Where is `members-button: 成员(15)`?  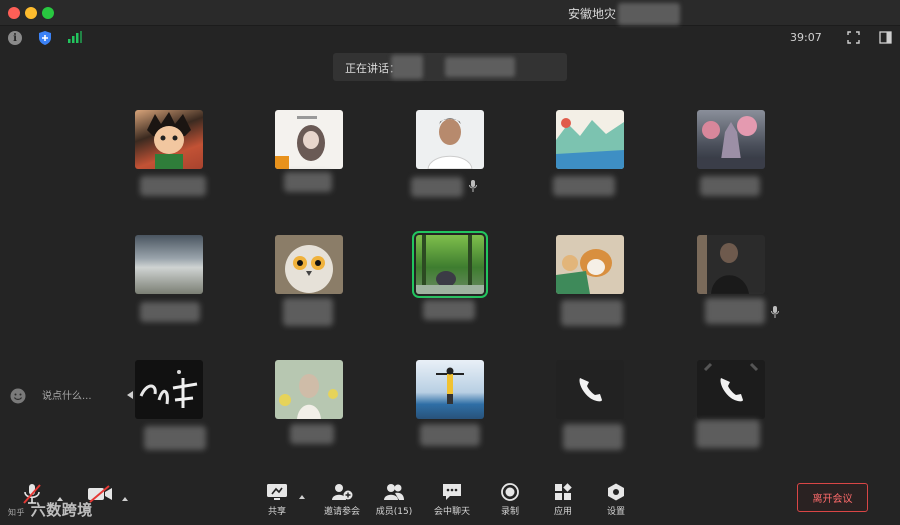 members-button: 成员(15) is located at coordinates (394, 500).